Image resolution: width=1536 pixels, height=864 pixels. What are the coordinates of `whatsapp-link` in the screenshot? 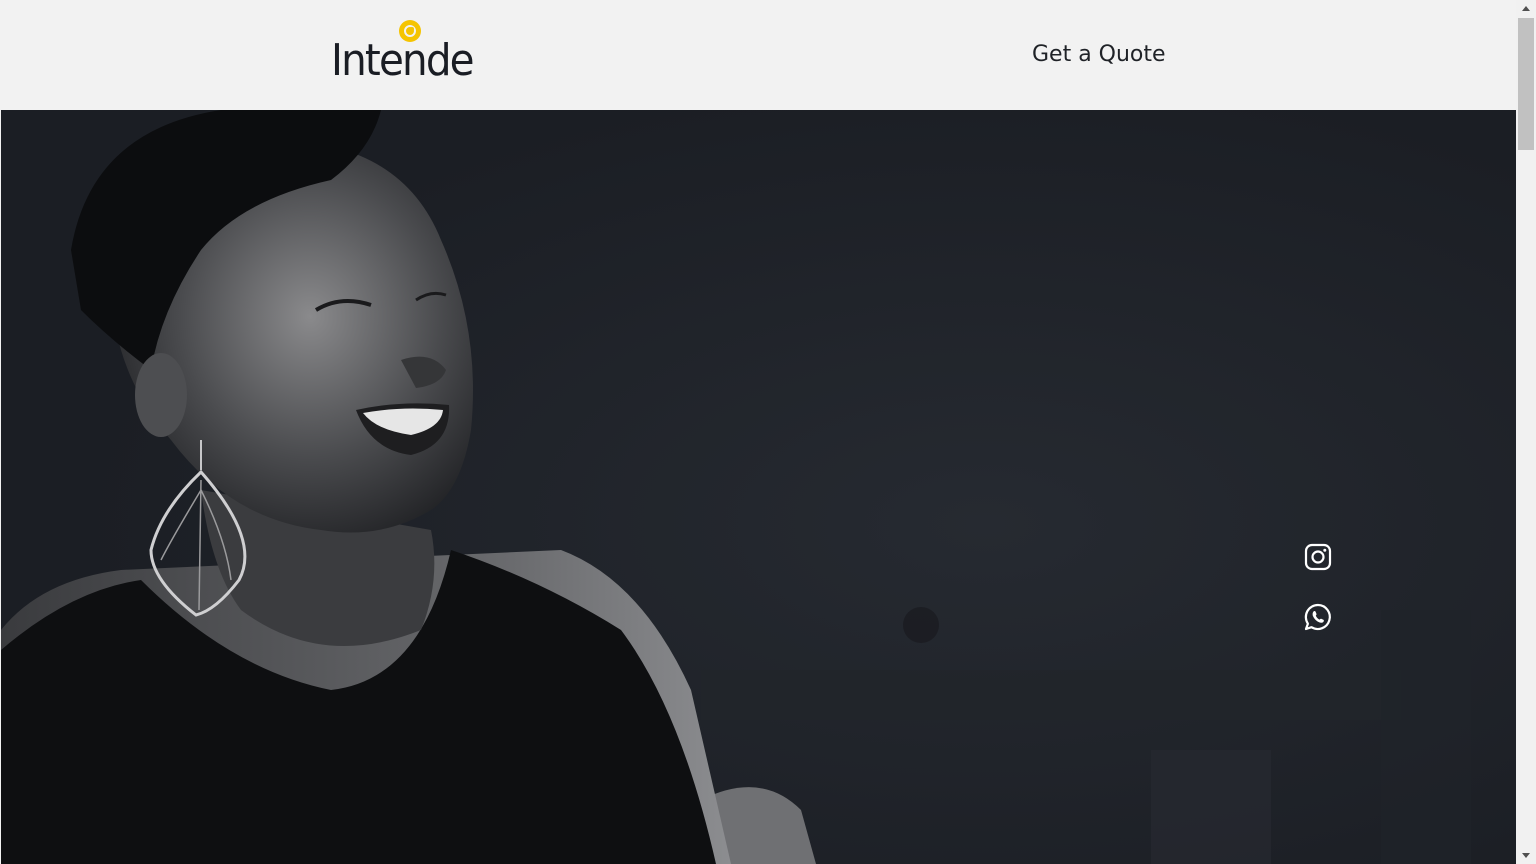 It's located at (1318, 617).